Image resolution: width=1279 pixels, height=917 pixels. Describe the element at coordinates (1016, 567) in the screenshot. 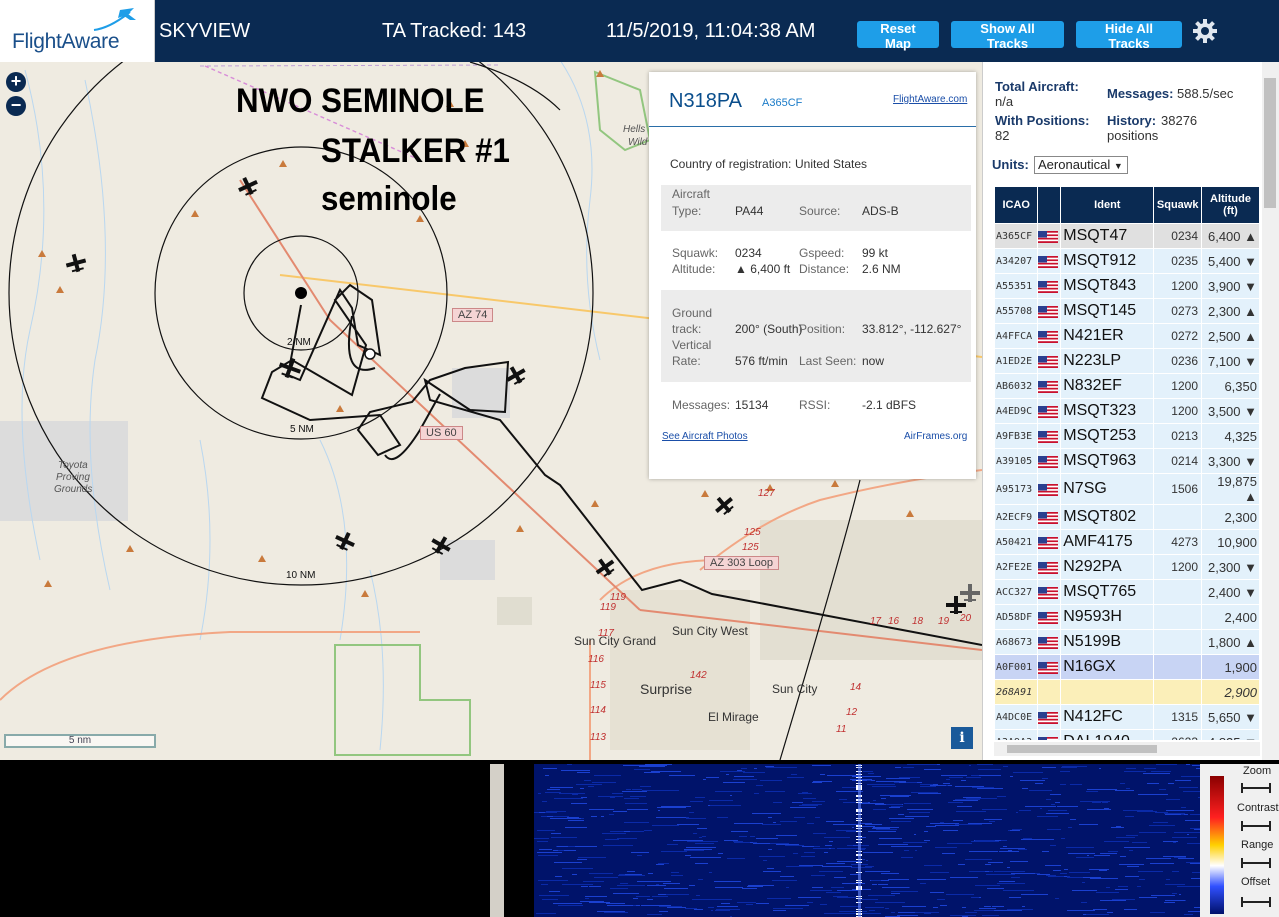

I see `cell-icao: A2FE2E` at that location.